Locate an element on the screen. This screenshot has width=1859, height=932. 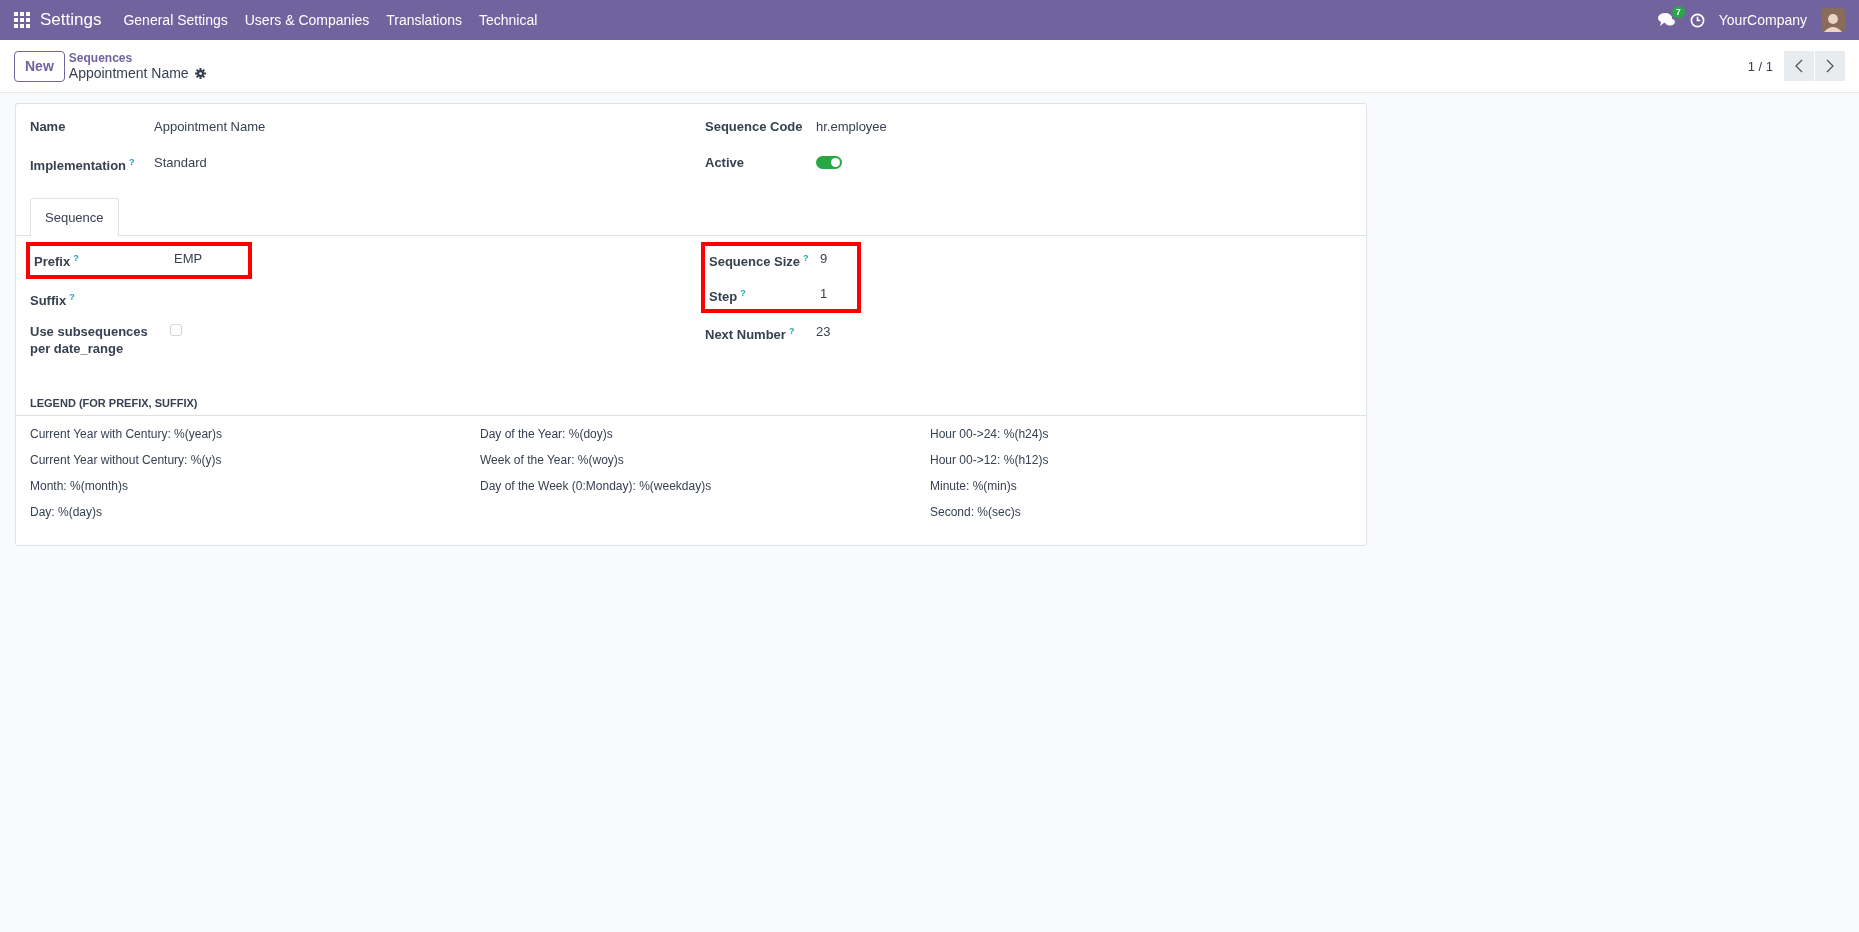
legend-item: Day of the Year: %(doy)s is located at coordinates (547, 434).